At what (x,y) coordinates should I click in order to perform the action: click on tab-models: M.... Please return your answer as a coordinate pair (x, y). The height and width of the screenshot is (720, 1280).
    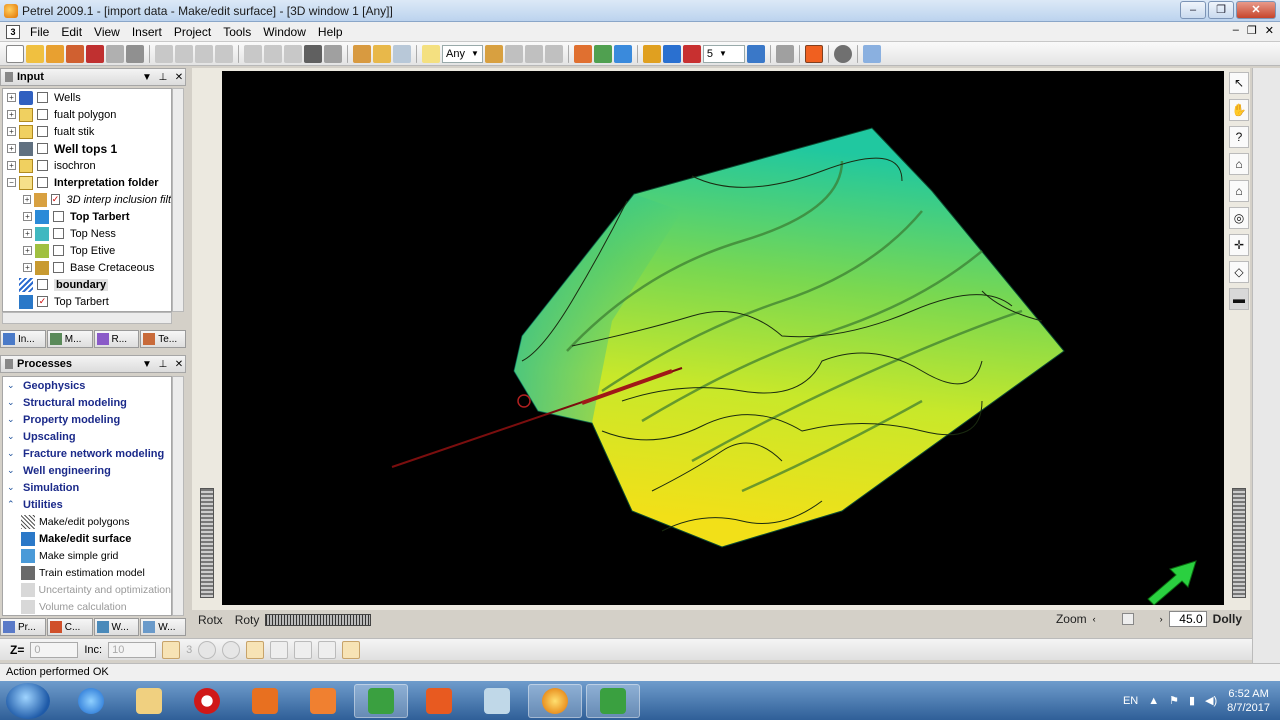
    Looking at the image, I should click on (69, 339).